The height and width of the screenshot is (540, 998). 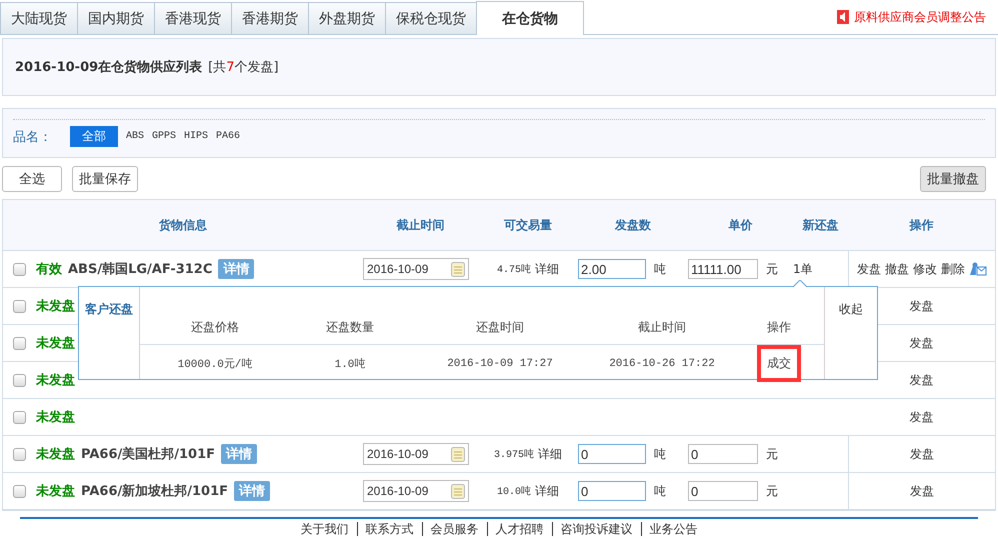 What do you see at coordinates (513, 491) in the screenshot?
I see `available-quantity: 10.0吨` at bounding box center [513, 491].